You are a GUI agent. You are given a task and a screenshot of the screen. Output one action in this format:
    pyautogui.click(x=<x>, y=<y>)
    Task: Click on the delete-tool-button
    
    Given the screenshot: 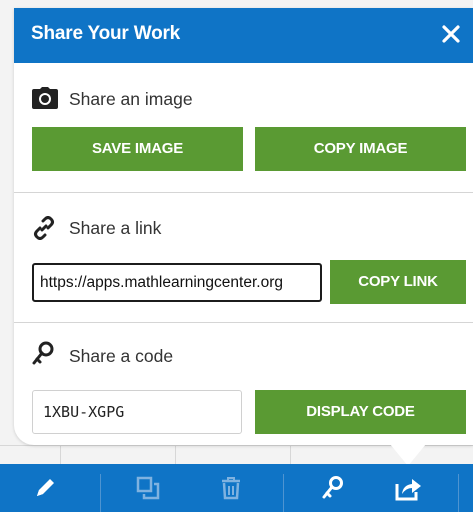 What is the action you would take?
    pyautogui.click(x=231, y=488)
    